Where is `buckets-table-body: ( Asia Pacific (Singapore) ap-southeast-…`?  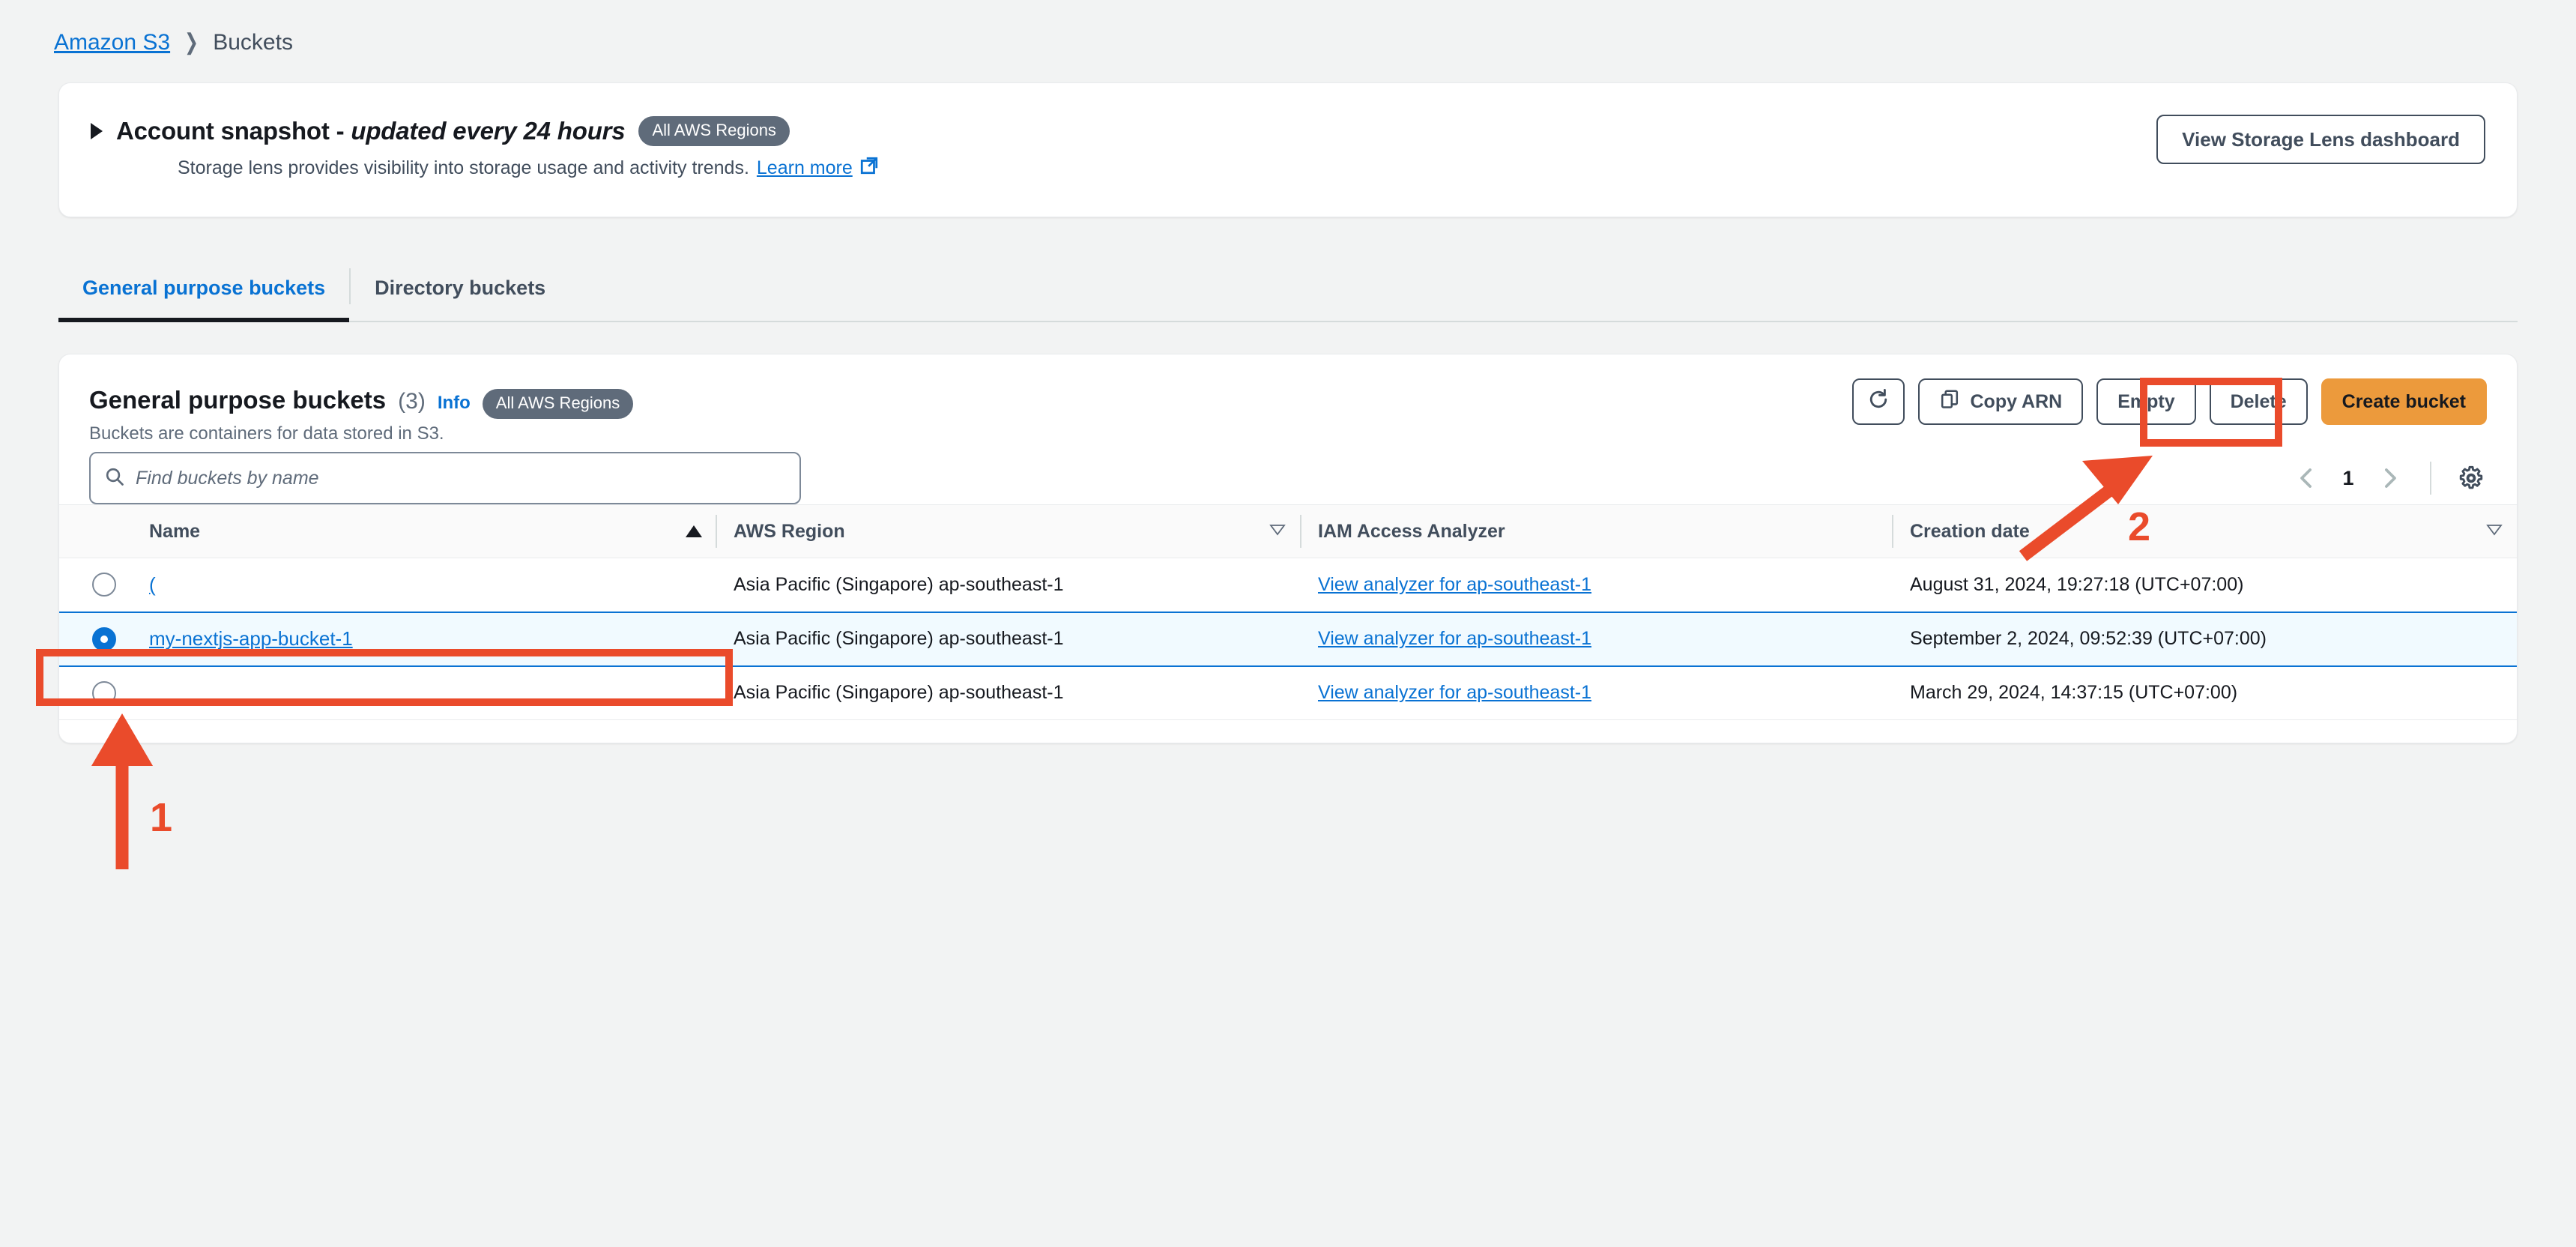
buckets-table-body: ( Asia Pacific (Singapore) ap-southeast-… is located at coordinates (1288, 639).